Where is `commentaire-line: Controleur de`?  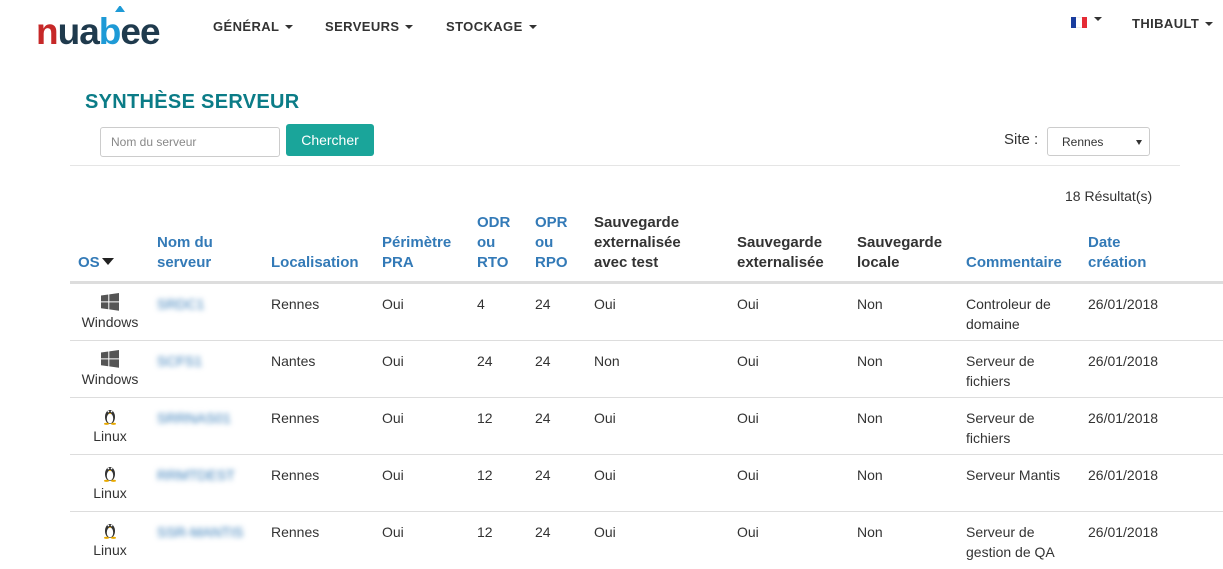
commentaire-line: Controleur de is located at coordinates (1008, 304).